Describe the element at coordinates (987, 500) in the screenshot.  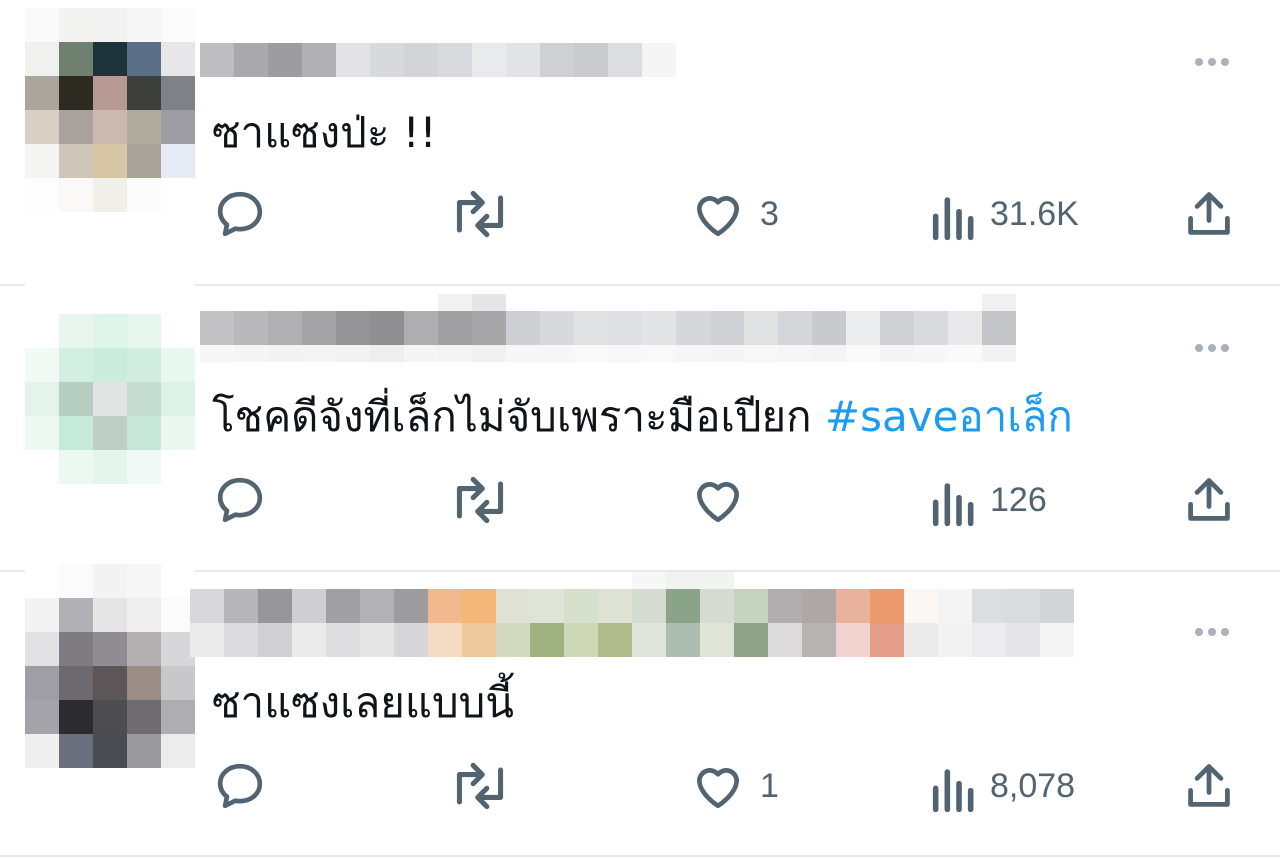
I see `views-button: 126` at that location.